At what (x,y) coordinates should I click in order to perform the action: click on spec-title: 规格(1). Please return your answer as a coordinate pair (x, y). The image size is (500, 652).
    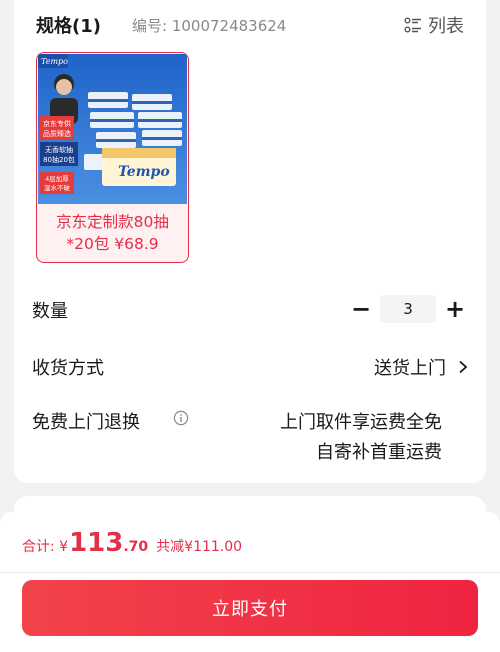
    Looking at the image, I should click on (68, 26).